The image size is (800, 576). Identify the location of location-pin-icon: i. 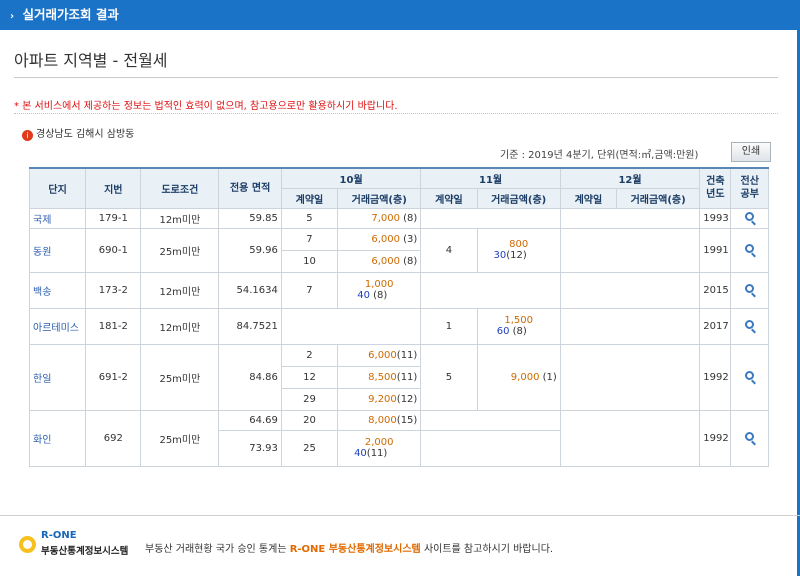
(27, 135).